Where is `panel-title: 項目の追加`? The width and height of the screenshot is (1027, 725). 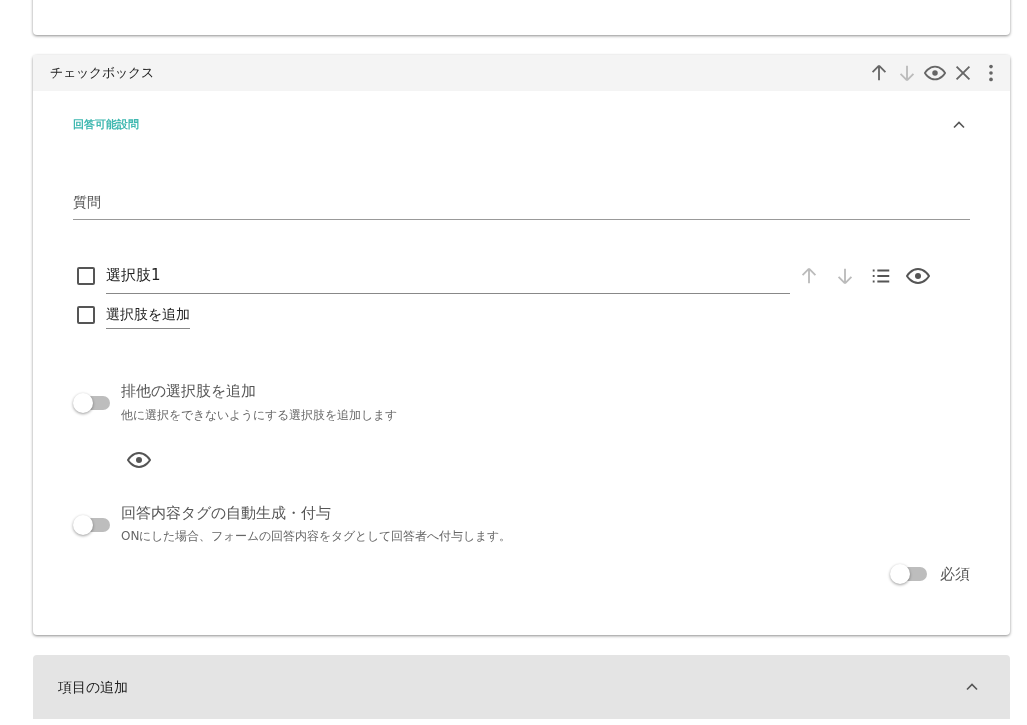
panel-title: 項目の追加 is located at coordinates (93, 687).